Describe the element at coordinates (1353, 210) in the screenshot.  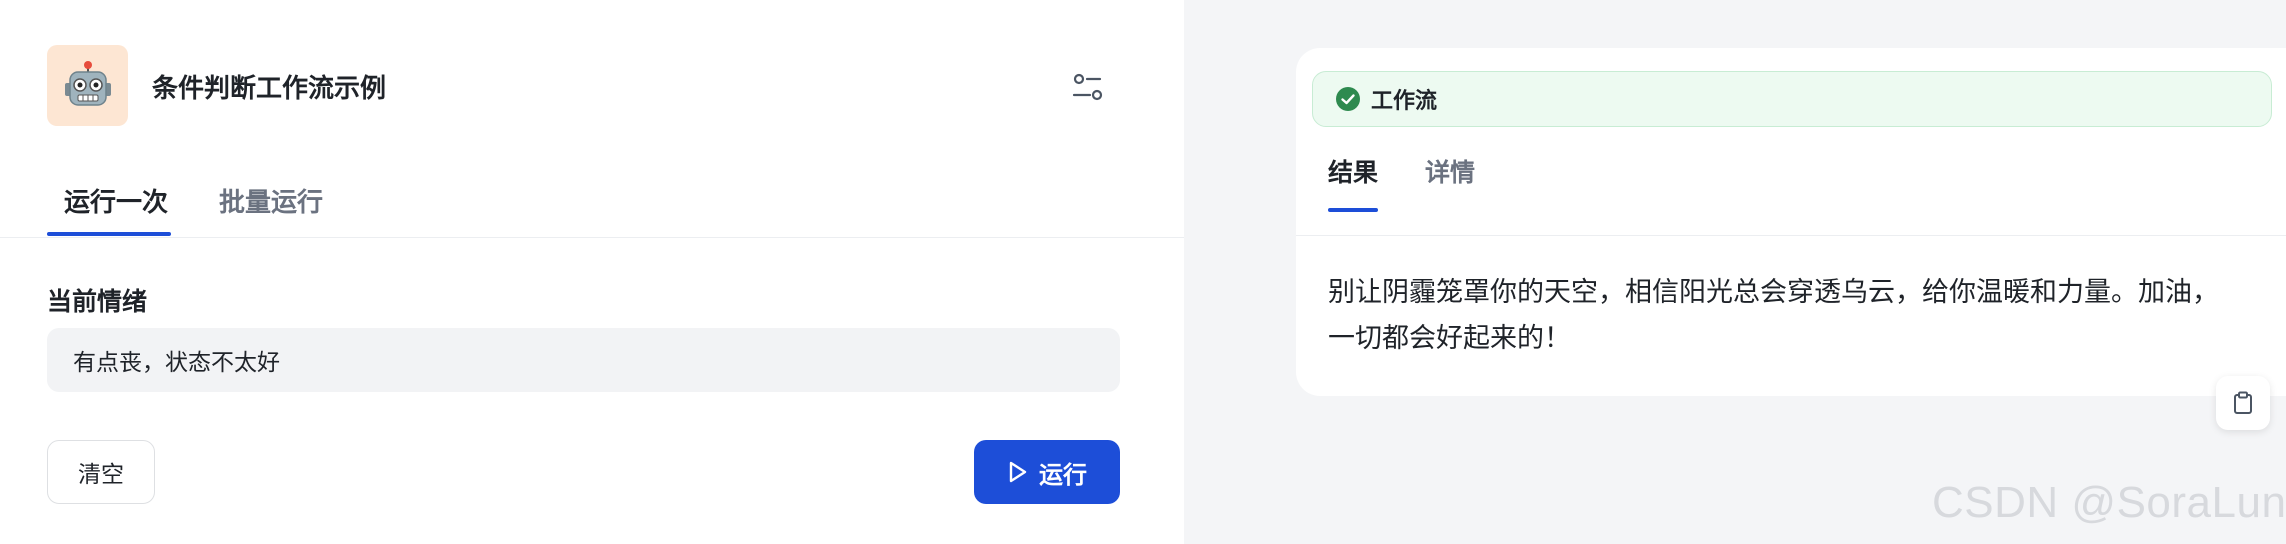
I see `result-tab-indicator` at that location.